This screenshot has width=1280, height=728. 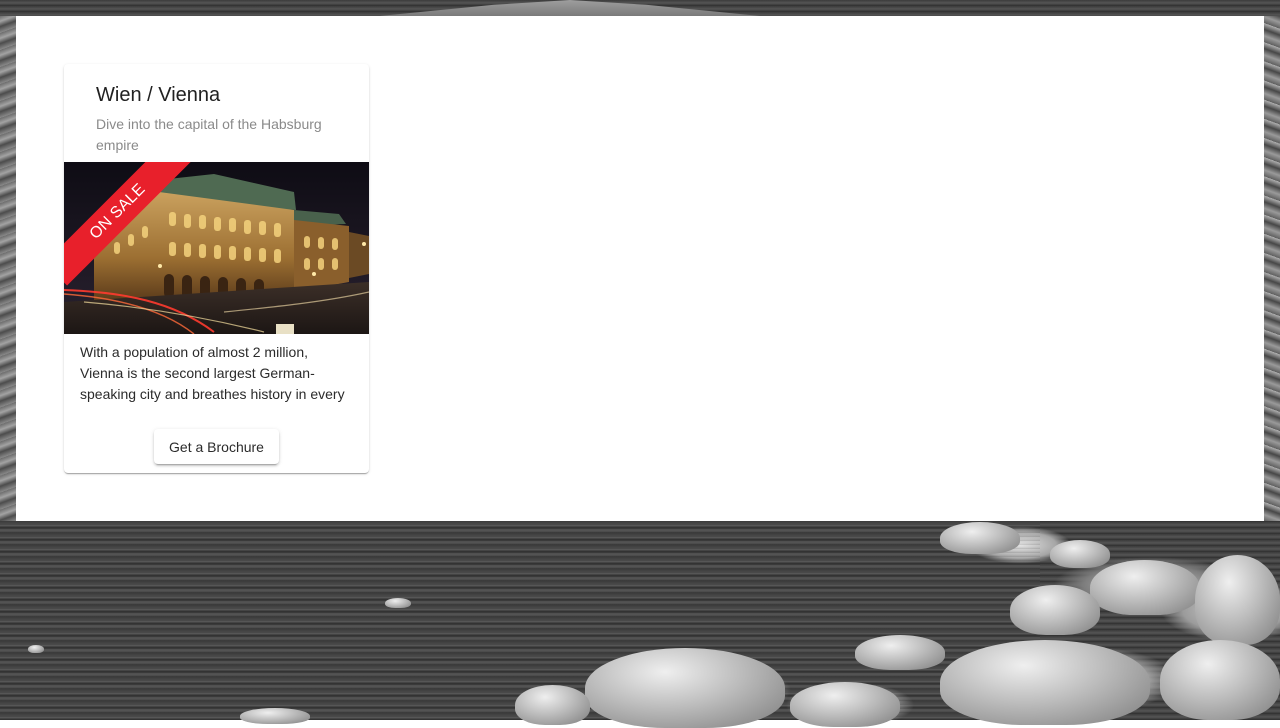 What do you see at coordinates (158, 95) in the screenshot?
I see `card-title: Wien / Vienna` at bounding box center [158, 95].